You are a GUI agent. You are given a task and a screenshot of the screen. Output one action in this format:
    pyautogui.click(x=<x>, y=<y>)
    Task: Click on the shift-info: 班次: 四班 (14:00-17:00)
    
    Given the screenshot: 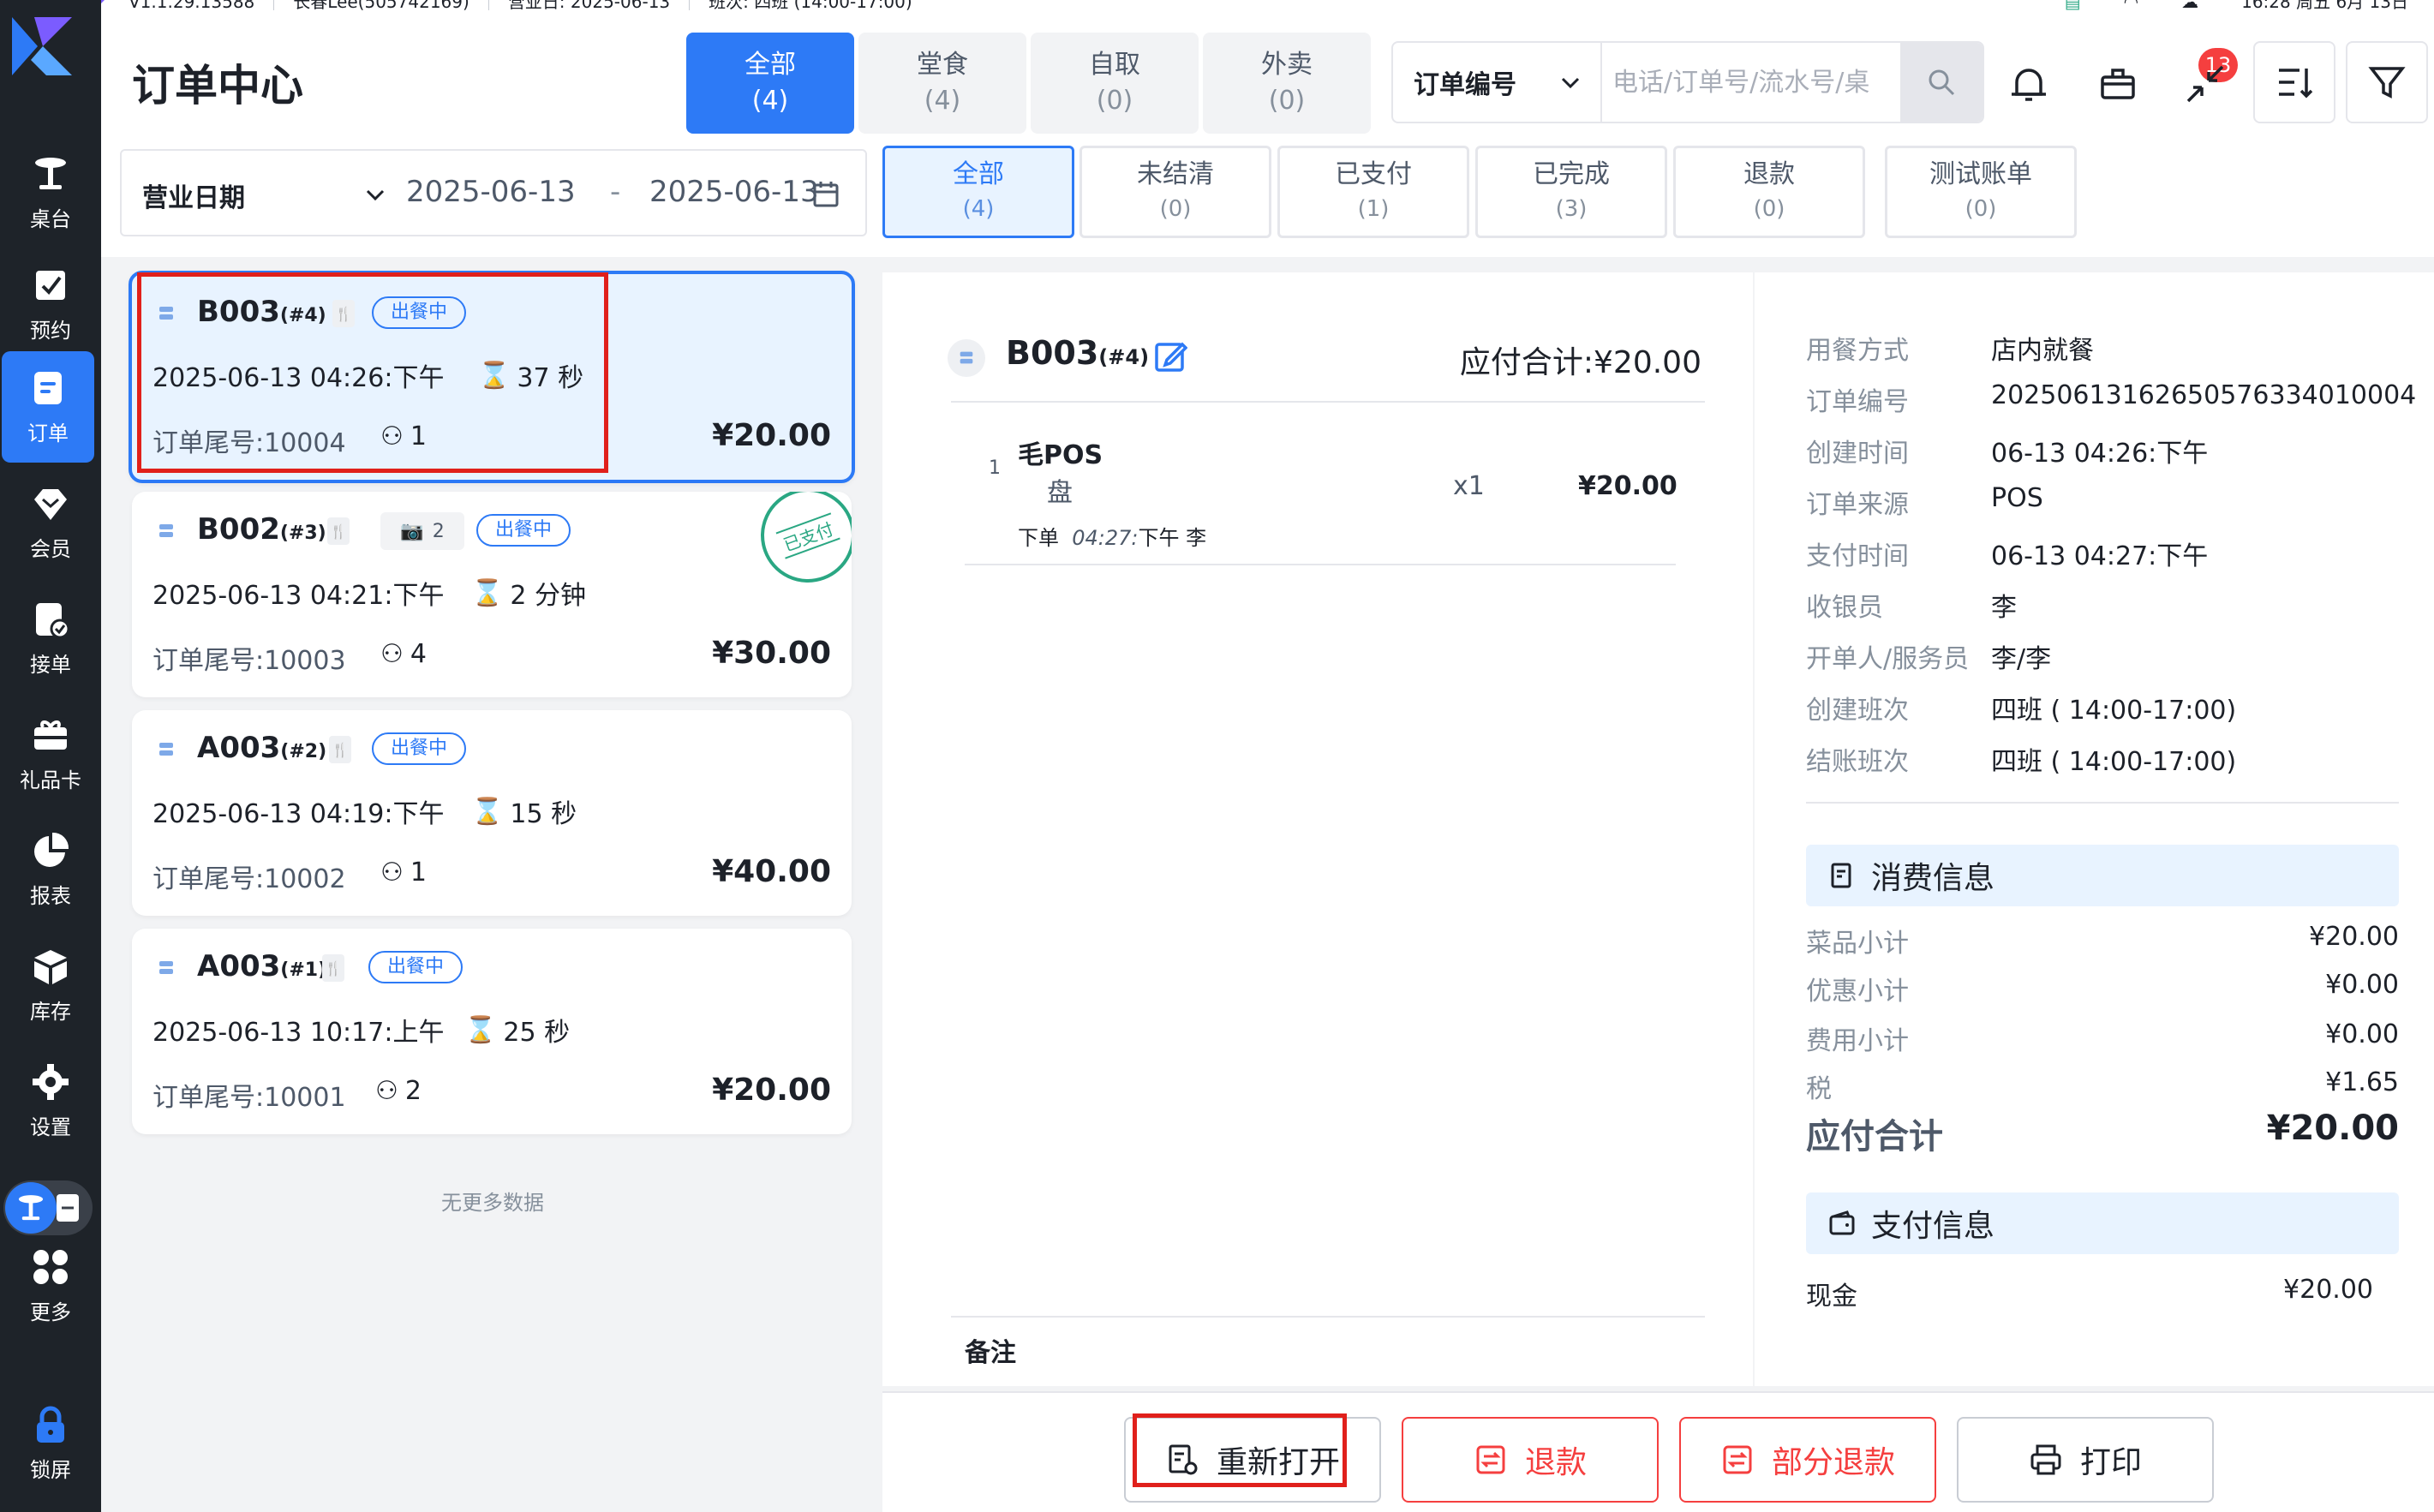 What is the action you would take?
    pyautogui.click(x=811, y=6)
    